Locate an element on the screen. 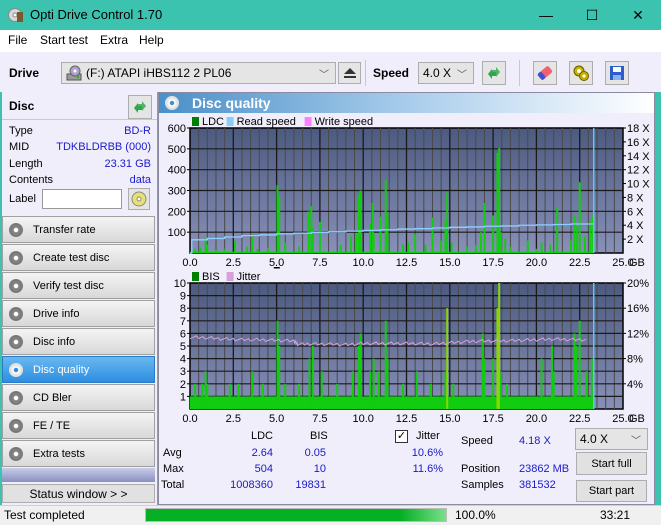 The height and width of the screenshot is (525, 661). nav-extra-tests: Extra tests is located at coordinates (78, 453).